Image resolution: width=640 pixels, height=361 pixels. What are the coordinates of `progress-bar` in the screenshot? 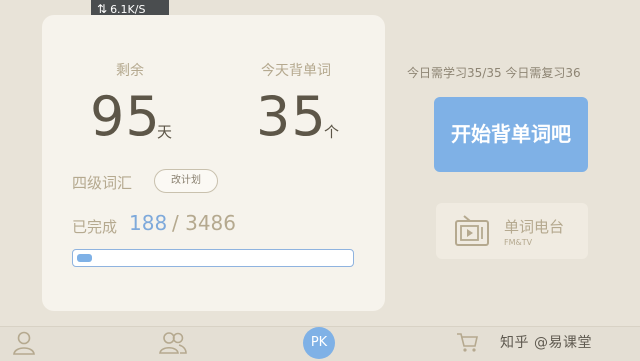 It's located at (213, 258).